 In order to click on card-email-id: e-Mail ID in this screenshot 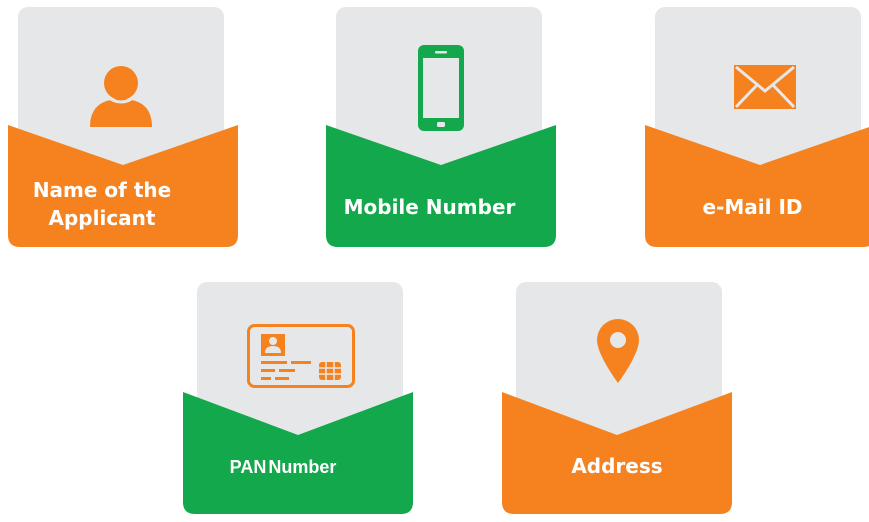, I will do `click(757, 127)`.